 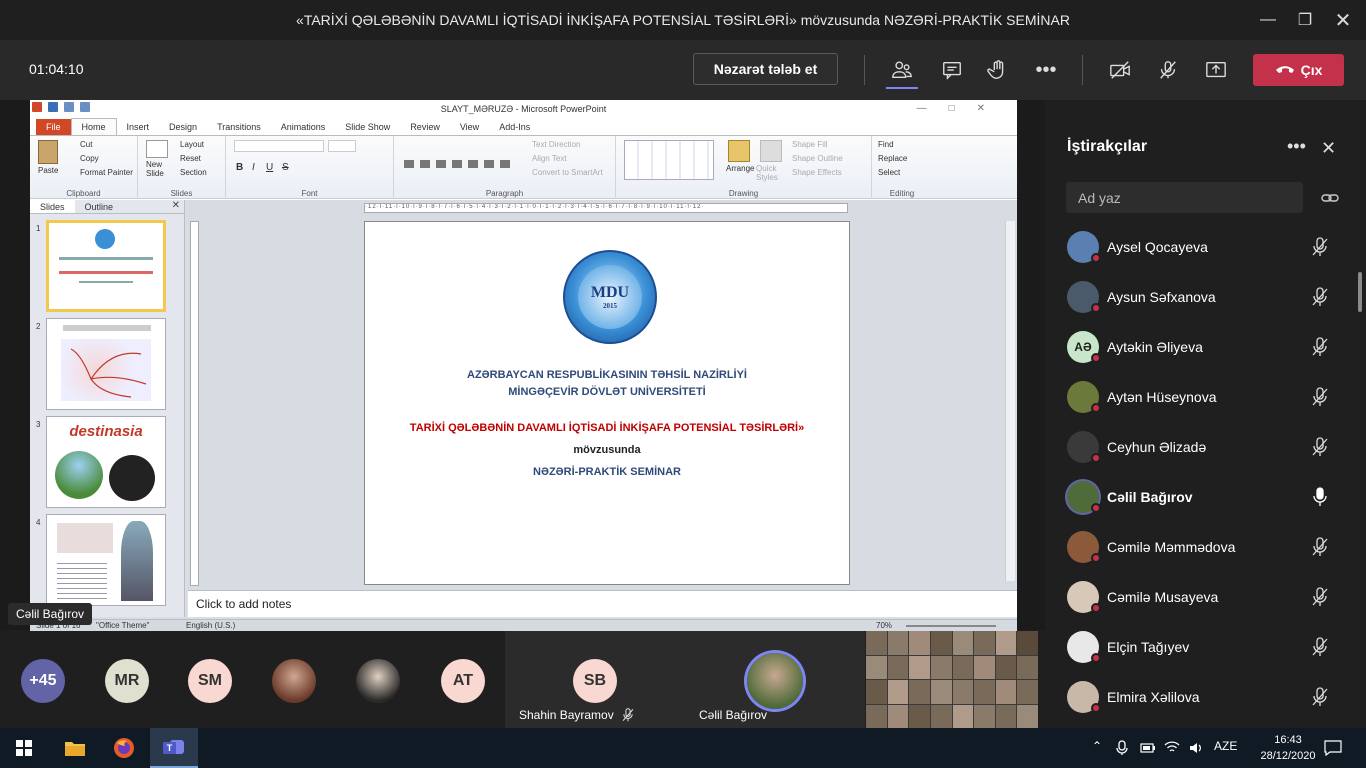 What do you see at coordinates (1122, 748) in the screenshot?
I see `microphone-tray-icon` at bounding box center [1122, 748].